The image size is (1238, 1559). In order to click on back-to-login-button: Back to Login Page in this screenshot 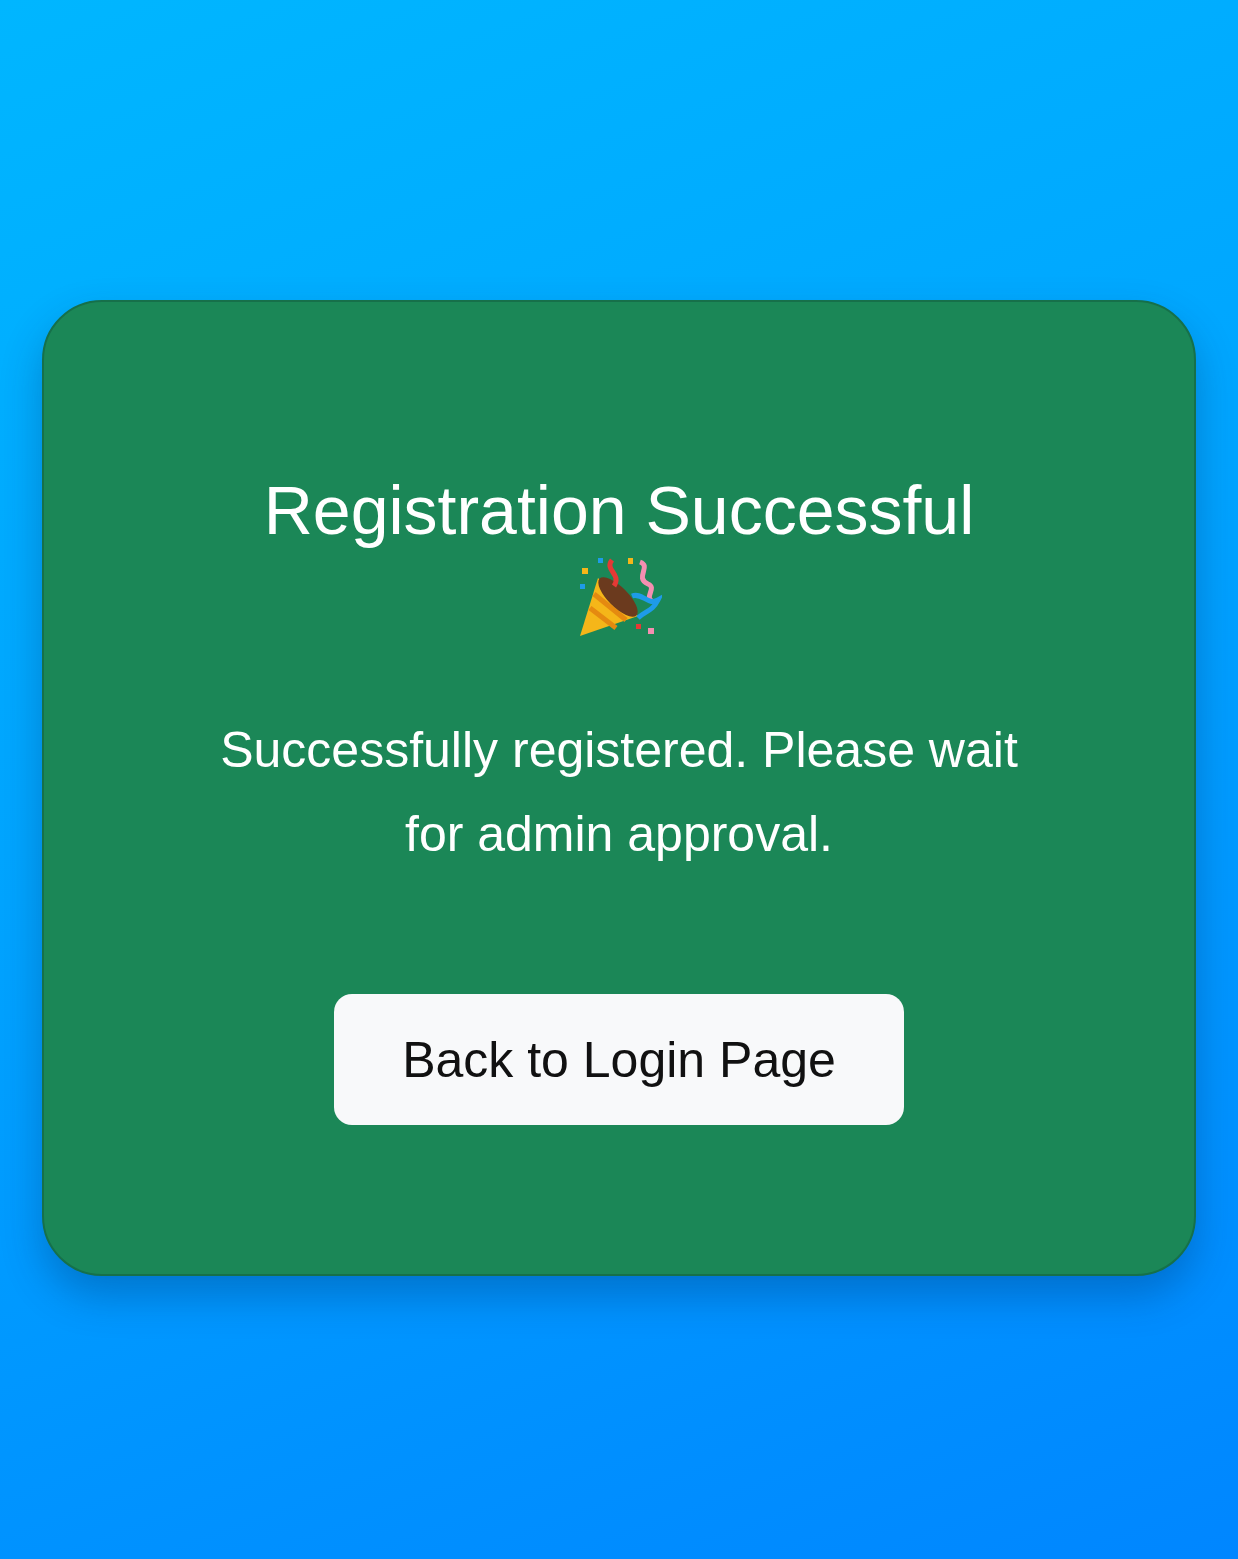, I will do `click(619, 1059)`.